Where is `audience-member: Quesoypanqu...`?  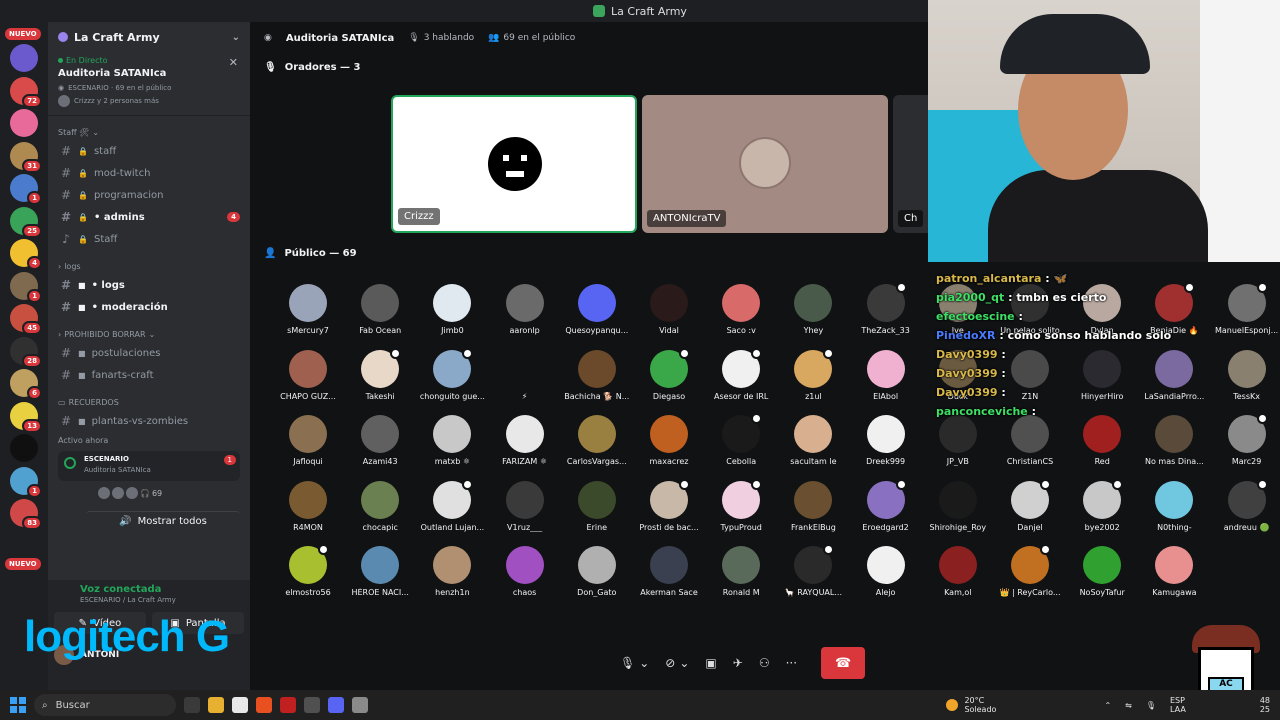 audience-member: Quesoypanqu... is located at coordinates (597, 309).